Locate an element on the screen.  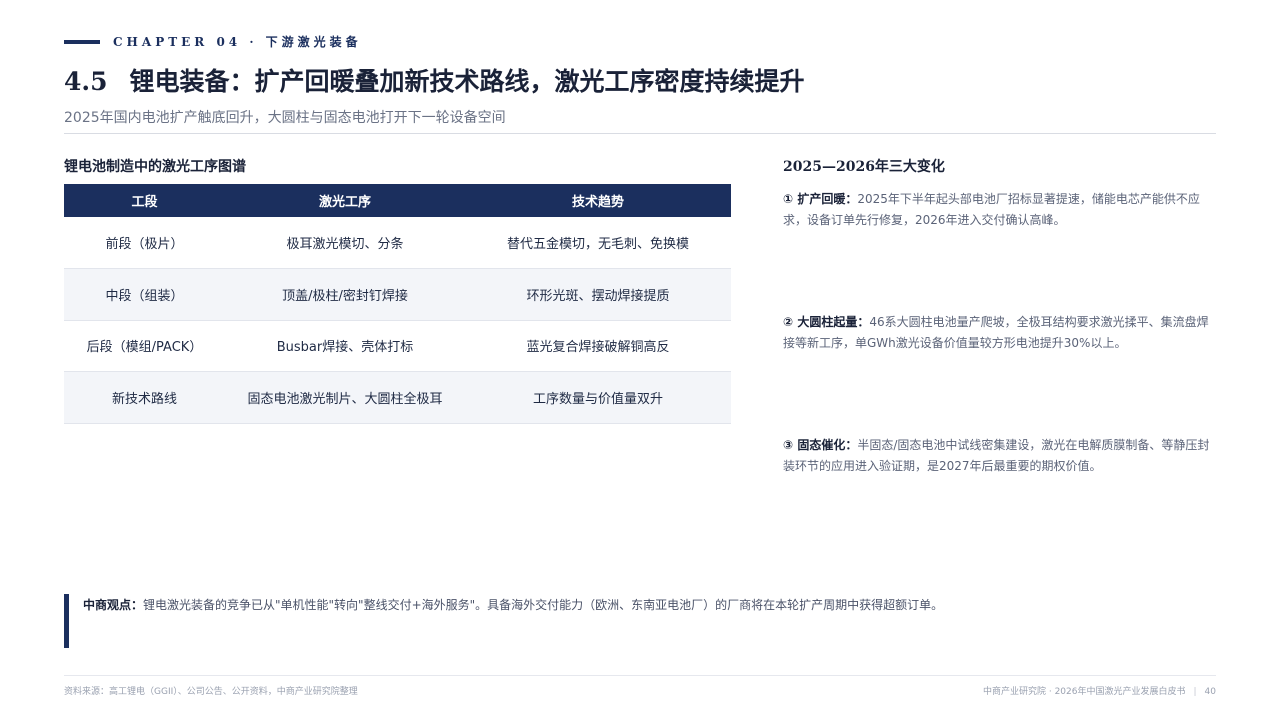
cell-trend: 替代五金模切，无毛刺、免换模 is located at coordinates (598, 243).